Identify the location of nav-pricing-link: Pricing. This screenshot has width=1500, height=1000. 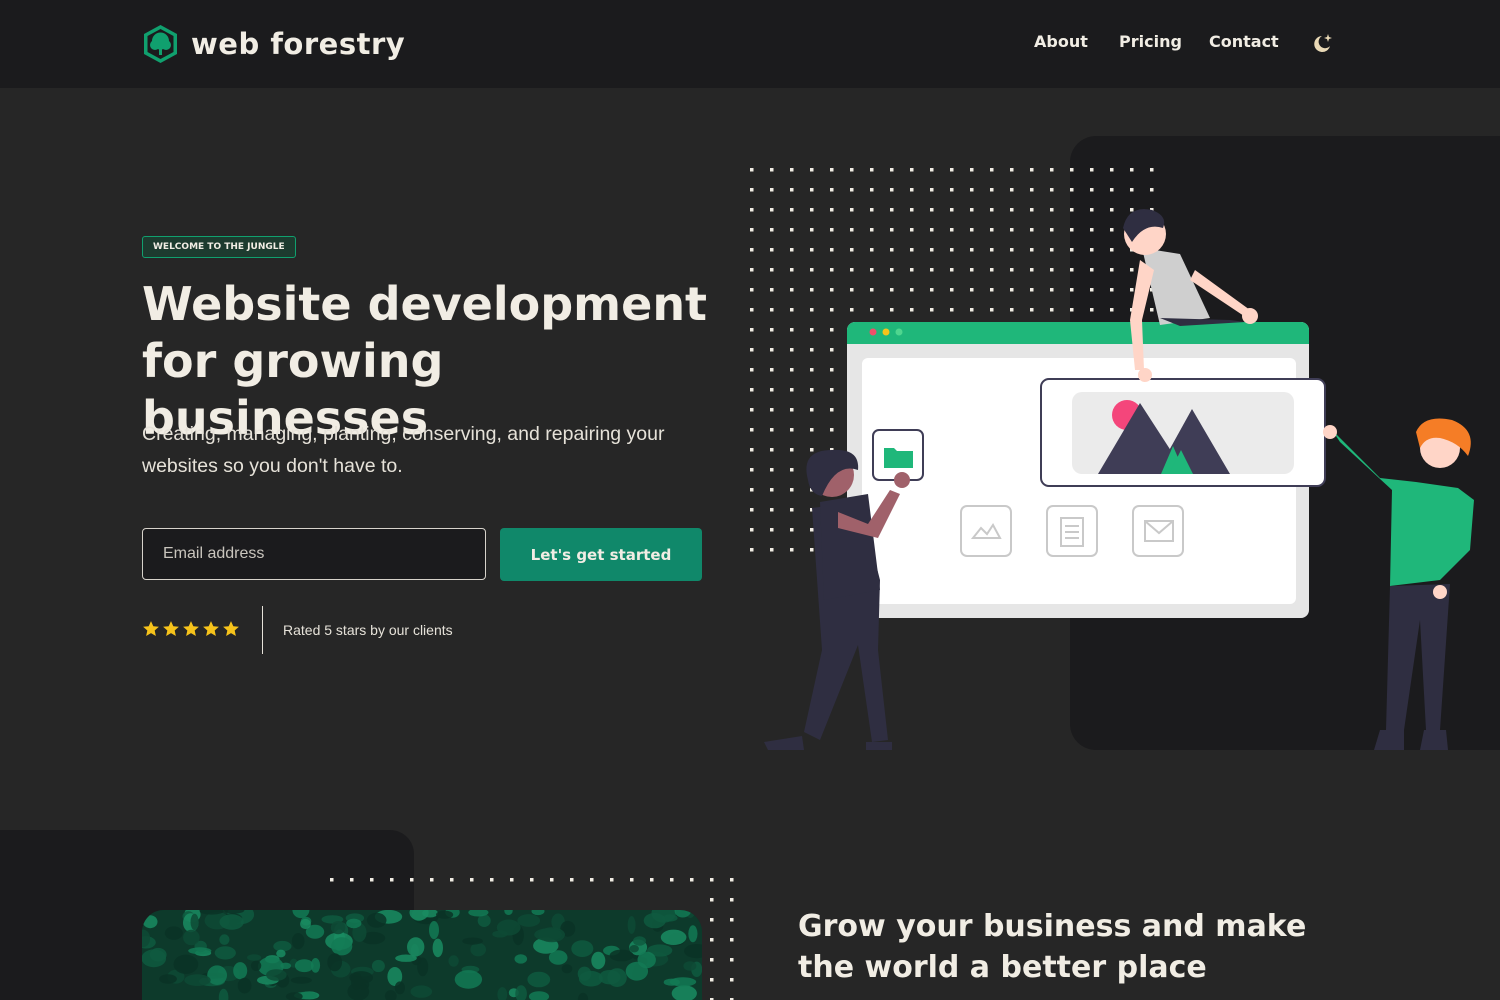
(1150, 41).